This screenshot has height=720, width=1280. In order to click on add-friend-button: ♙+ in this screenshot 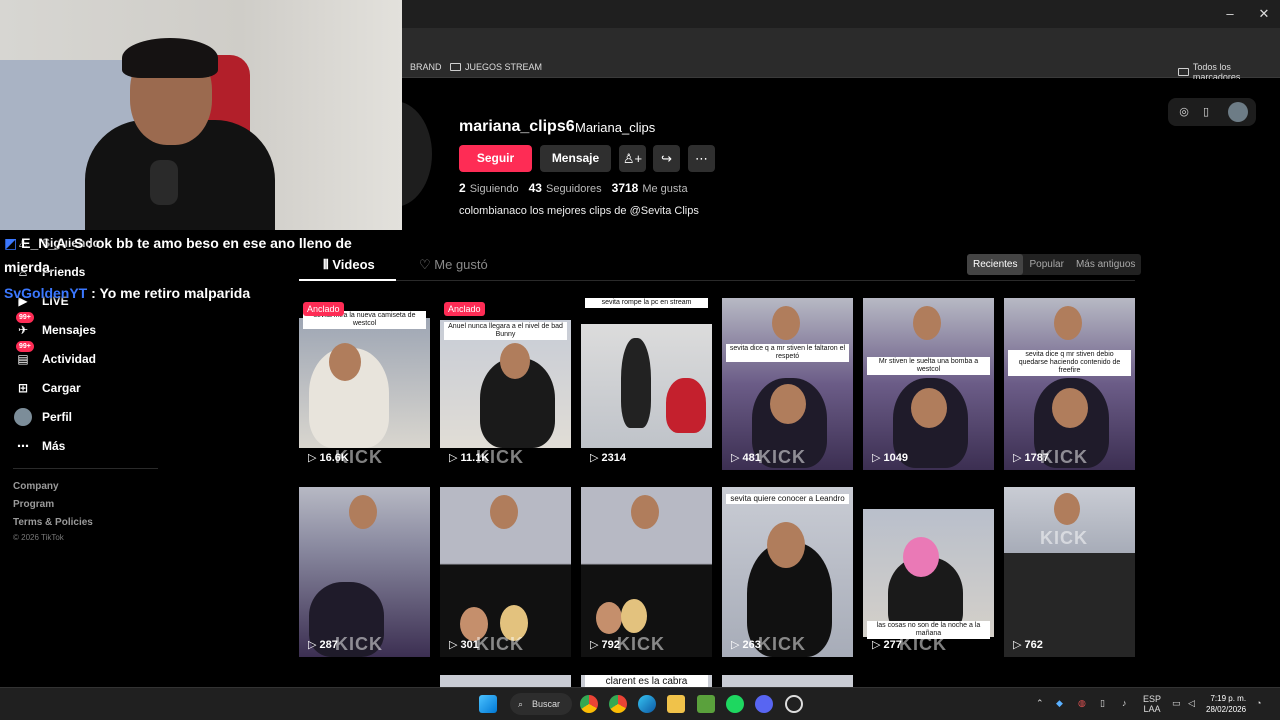, I will do `click(632, 158)`.